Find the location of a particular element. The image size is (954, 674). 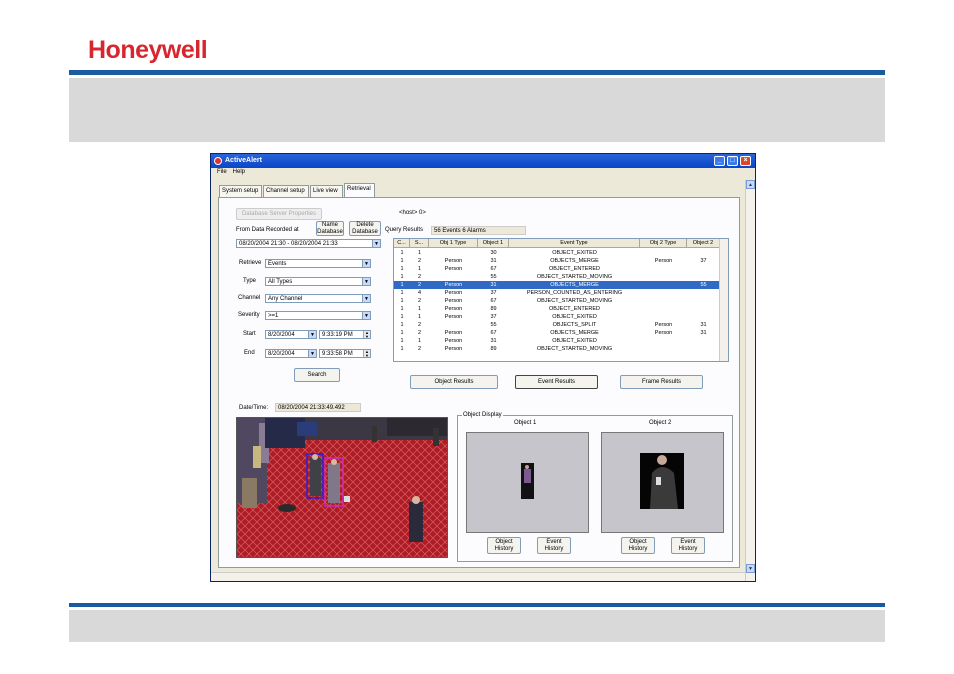

start-time-spinner: 9:33:19 PM ▲ ▼ is located at coordinates (345, 334).